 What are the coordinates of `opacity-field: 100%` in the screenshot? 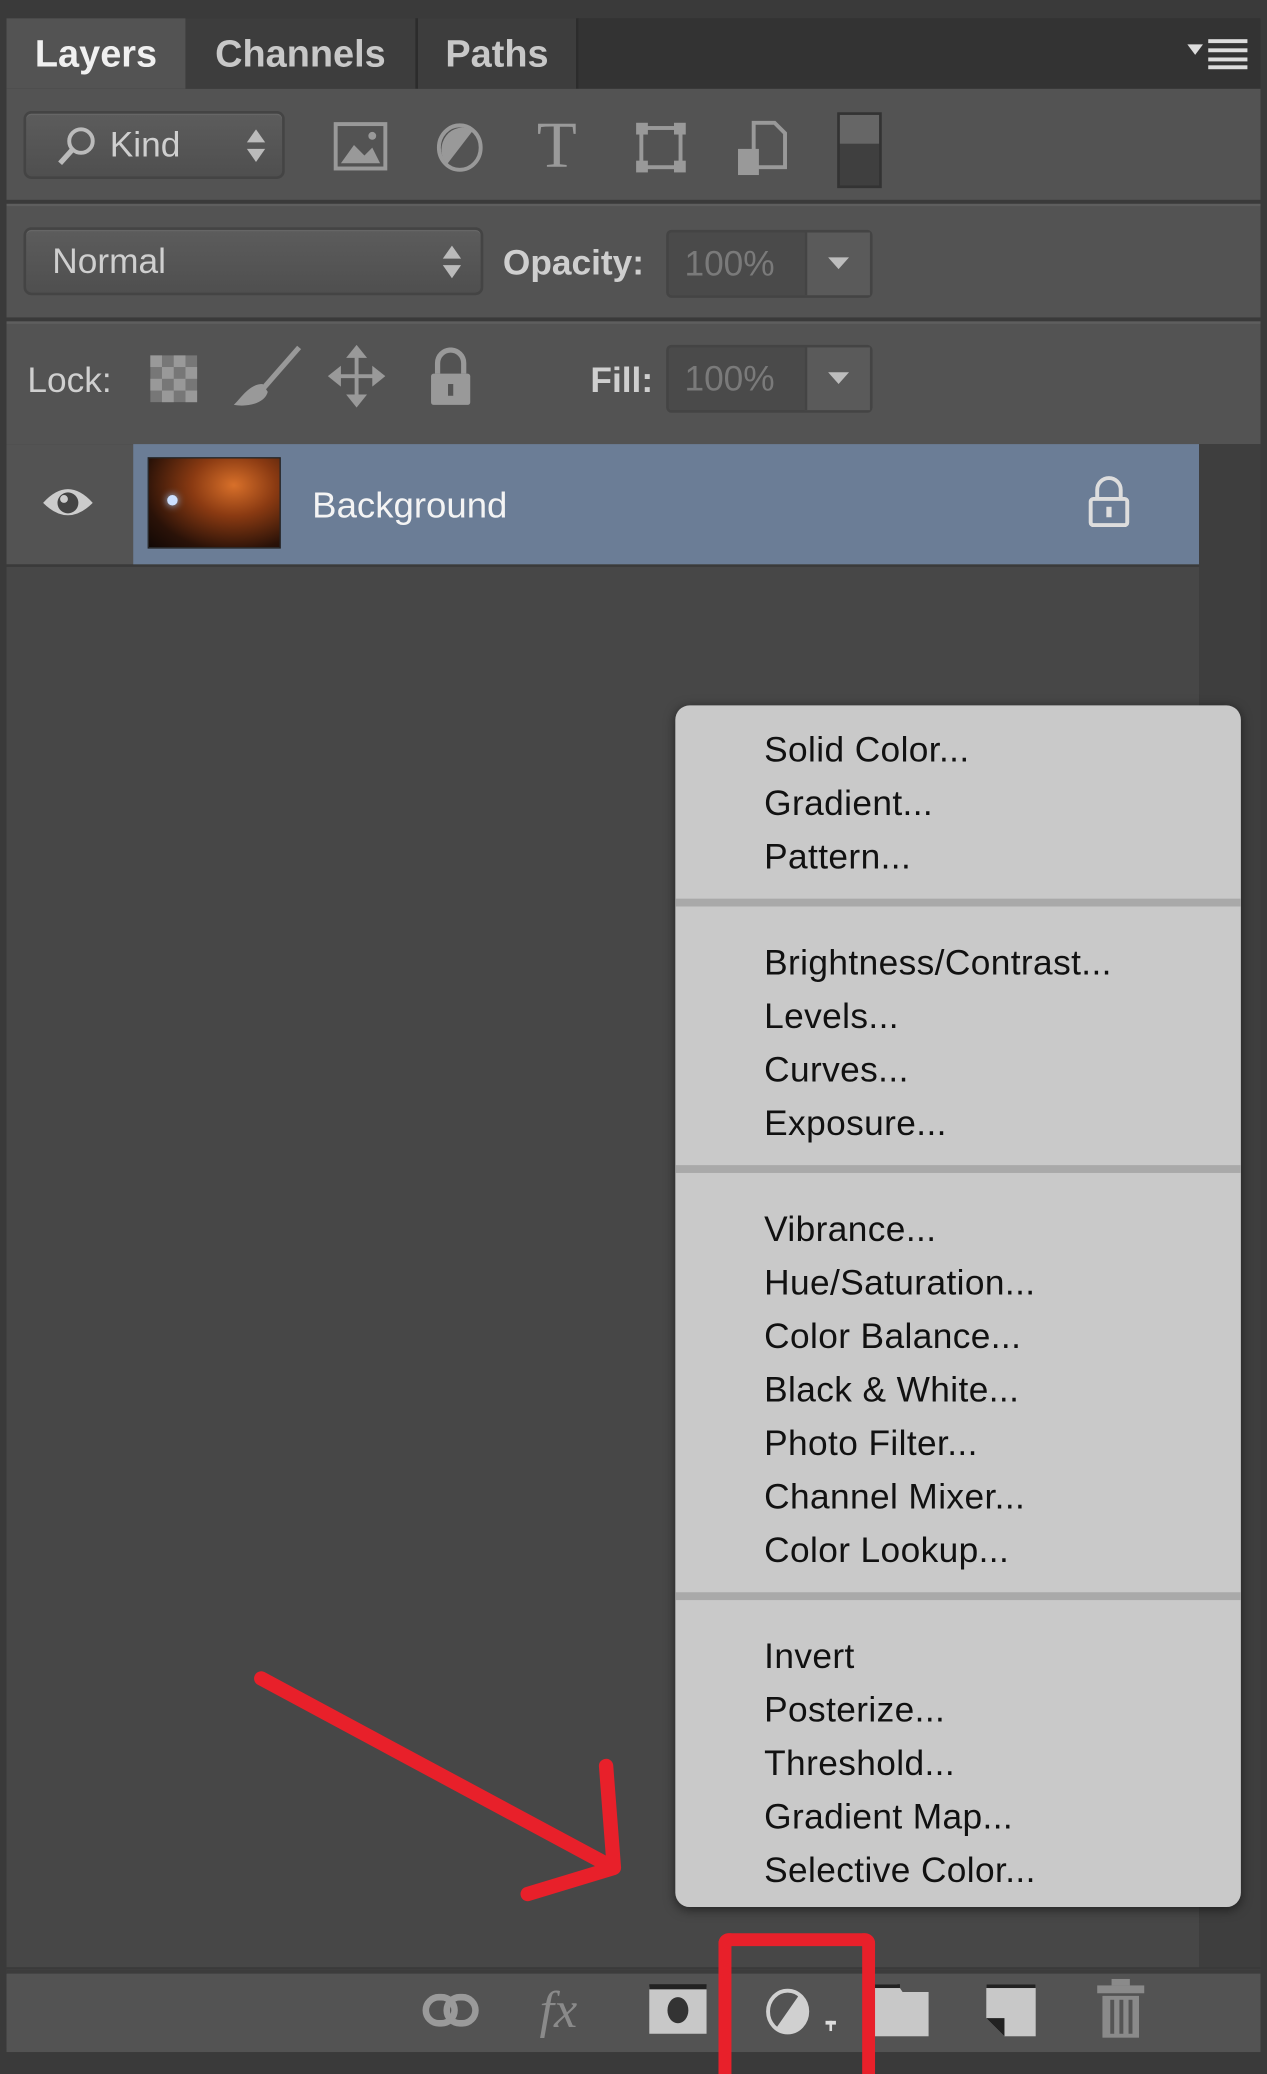 It's located at (769, 263).